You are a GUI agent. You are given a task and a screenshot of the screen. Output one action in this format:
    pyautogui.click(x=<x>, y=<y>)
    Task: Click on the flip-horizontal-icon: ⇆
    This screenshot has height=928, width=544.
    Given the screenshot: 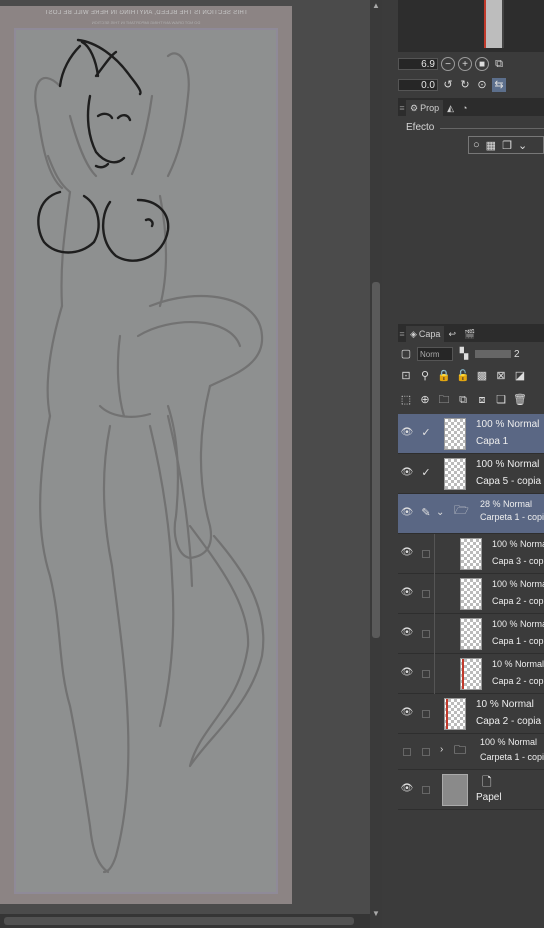 What is the action you would take?
    pyautogui.click(x=499, y=85)
    